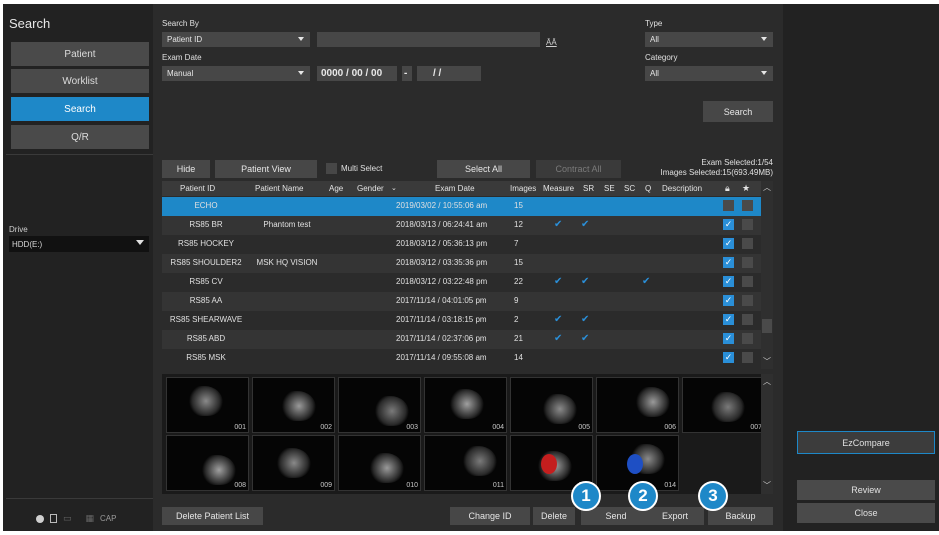 This screenshot has width=939, height=535. I want to click on ultrasound-thumbnail: 010, so click(379, 463).